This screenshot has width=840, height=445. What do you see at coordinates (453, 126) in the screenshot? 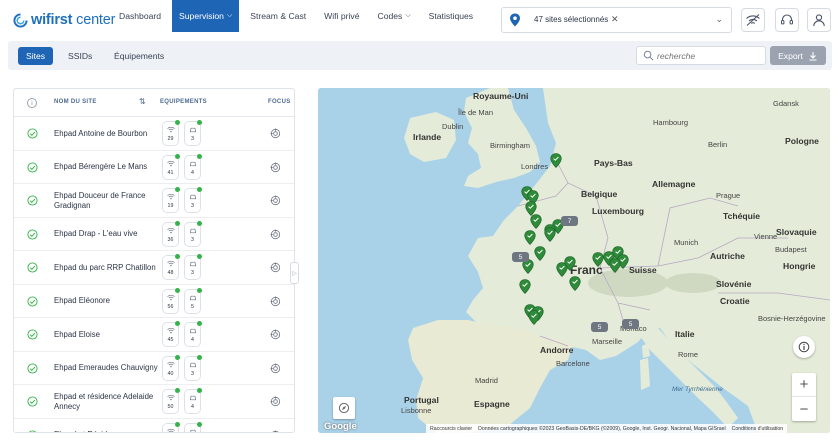
I see `map-label: Dublin` at bounding box center [453, 126].